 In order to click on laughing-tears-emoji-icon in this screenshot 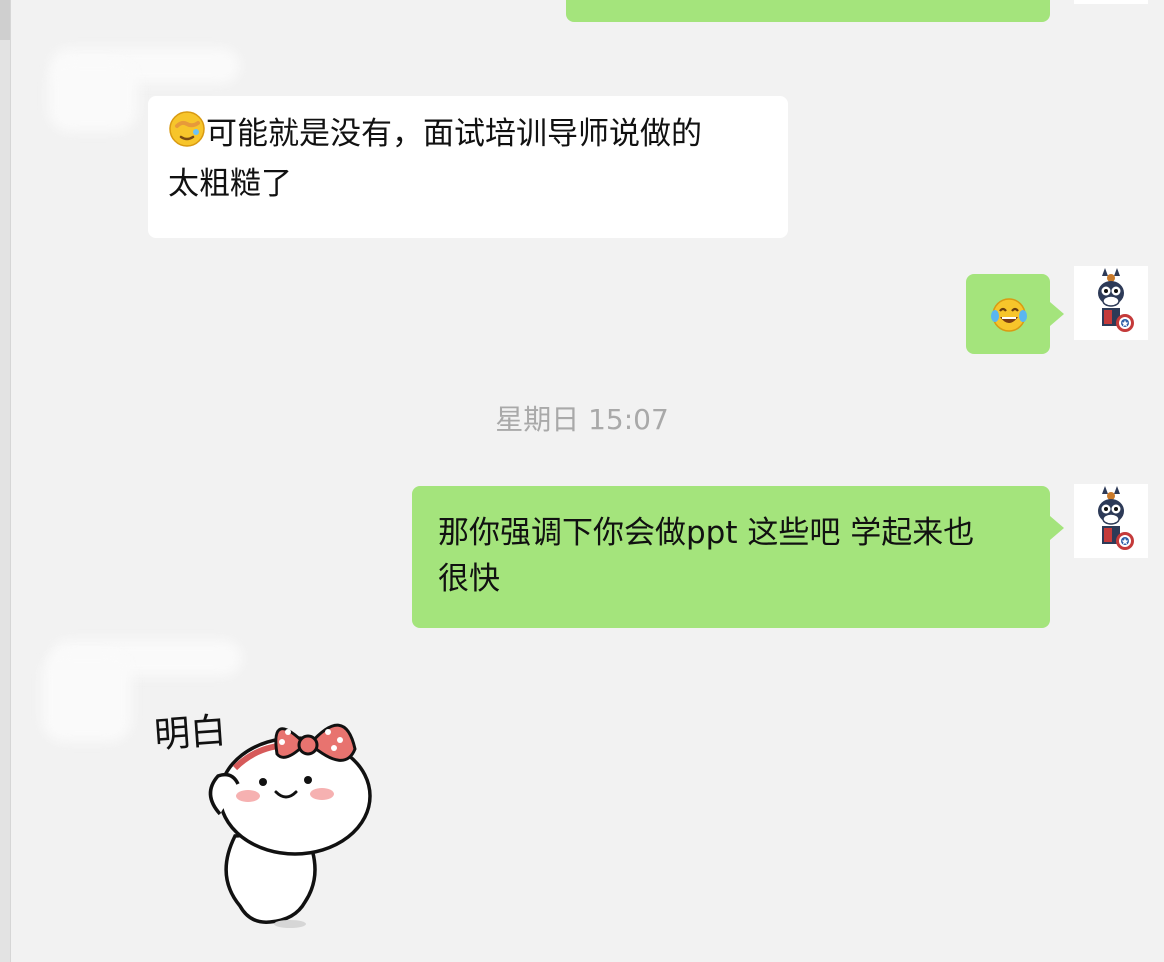, I will do `click(1009, 321)`.